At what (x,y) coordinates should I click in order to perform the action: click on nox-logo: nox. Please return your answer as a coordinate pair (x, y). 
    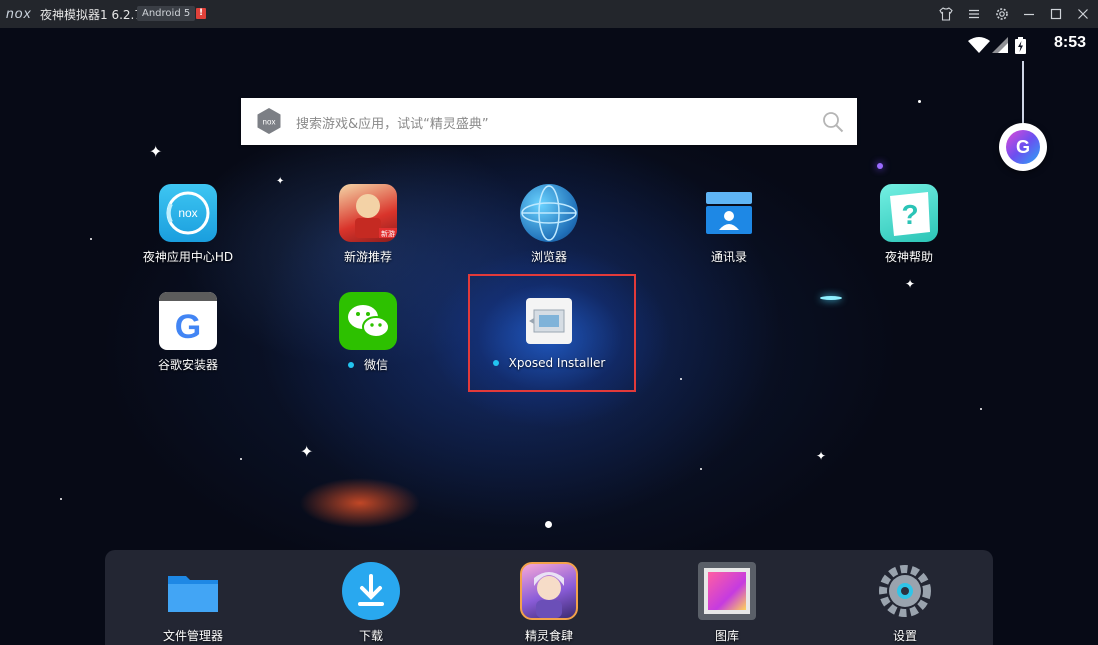
    Looking at the image, I should click on (19, 13).